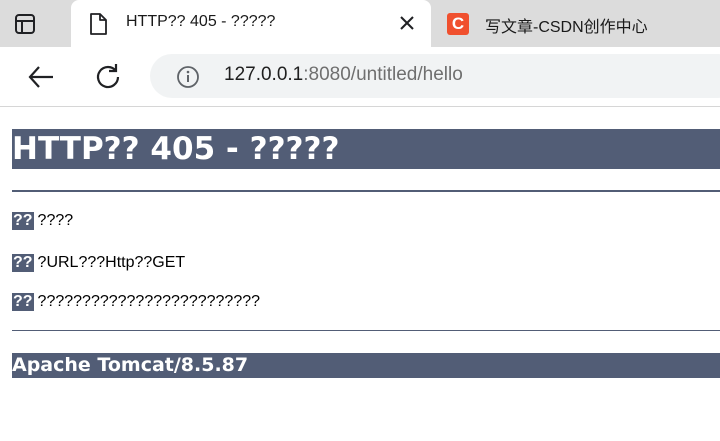 Image resolution: width=720 pixels, height=441 pixels. I want to click on tab-csdn: C 写文章-CSDN创作中心, so click(575, 23).